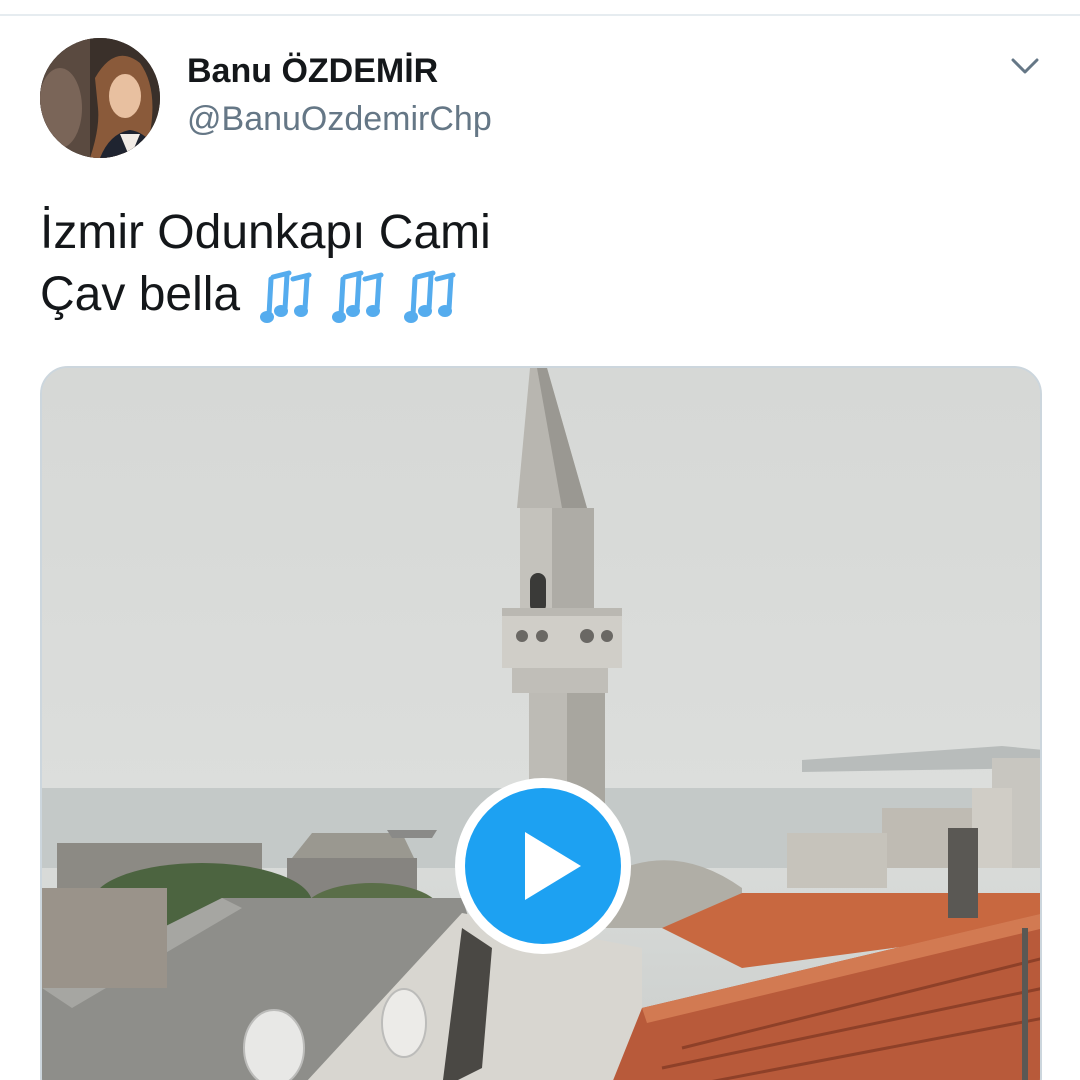 This screenshot has height=1080, width=1080. I want to click on author-display-name: Banu ÖZDEMİR, so click(312, 71).